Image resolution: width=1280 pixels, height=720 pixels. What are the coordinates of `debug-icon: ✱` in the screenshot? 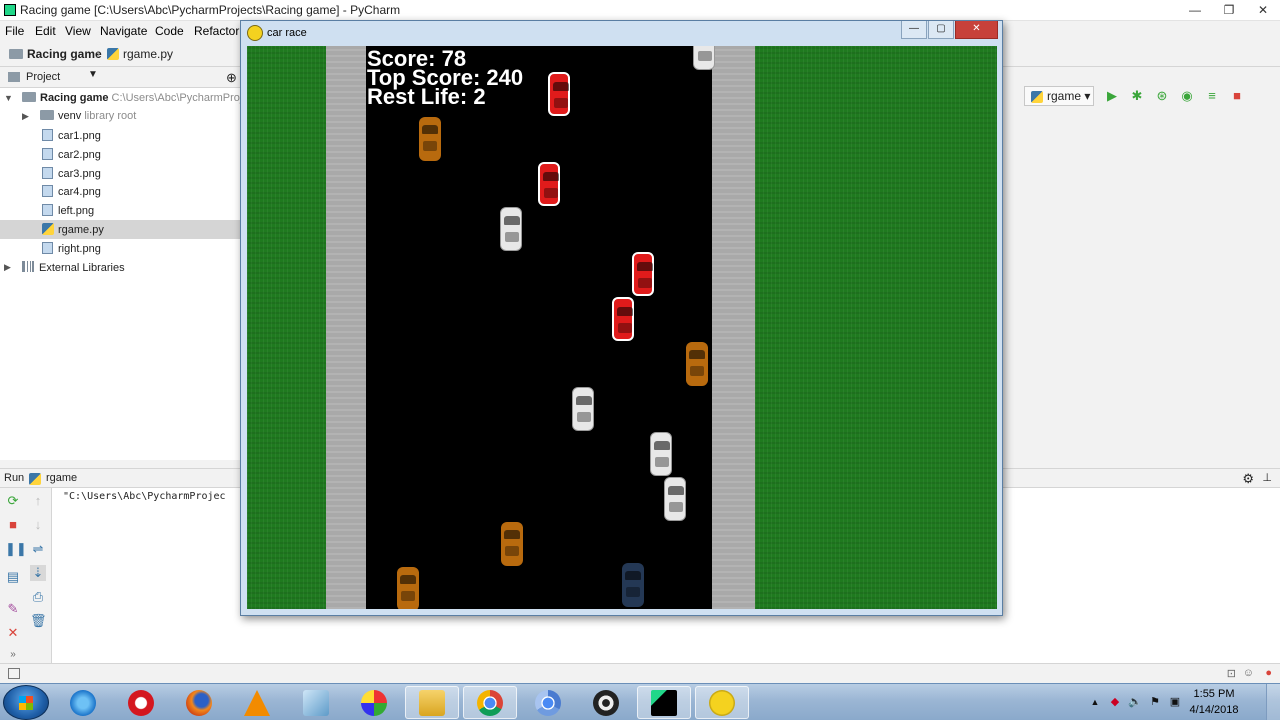 It's located at (1137, 96).